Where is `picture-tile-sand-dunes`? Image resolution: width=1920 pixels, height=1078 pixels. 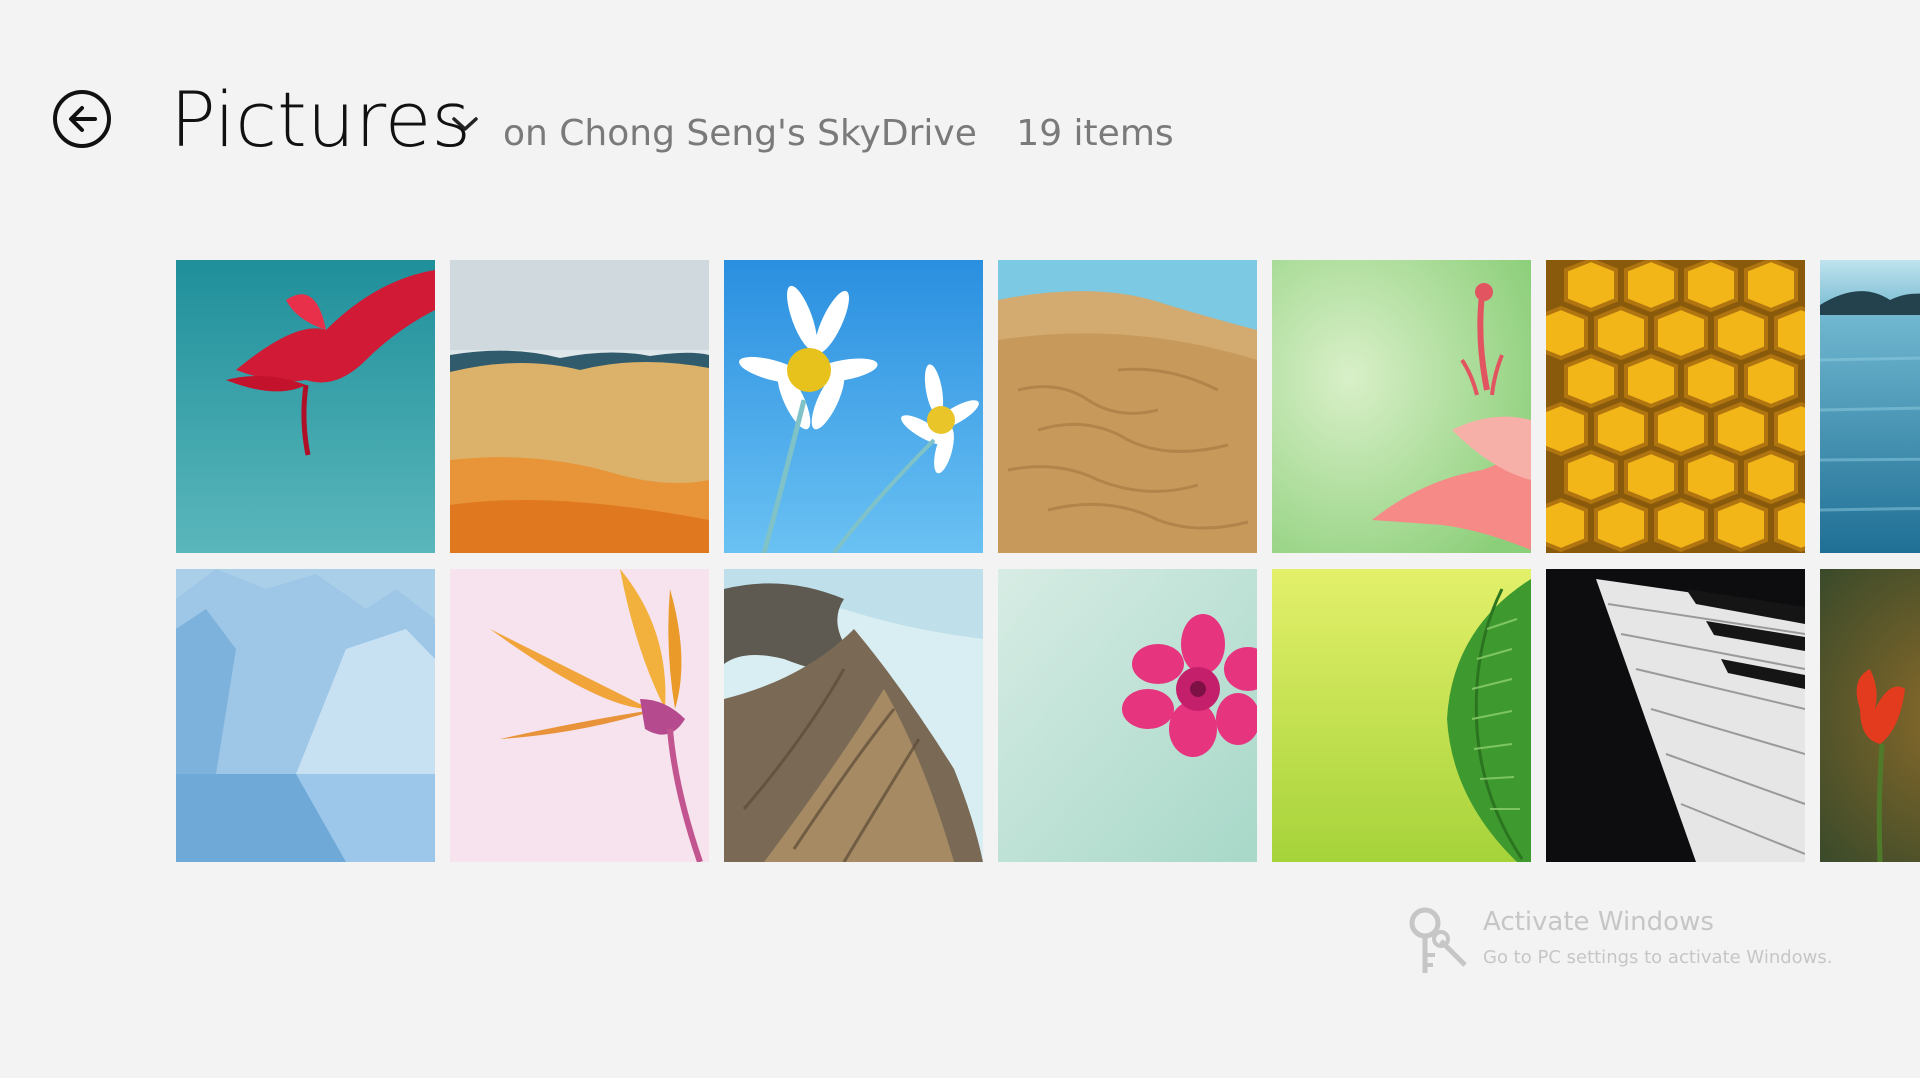 picture-tile-sand-dunes is located at coordinates (1127, 406).